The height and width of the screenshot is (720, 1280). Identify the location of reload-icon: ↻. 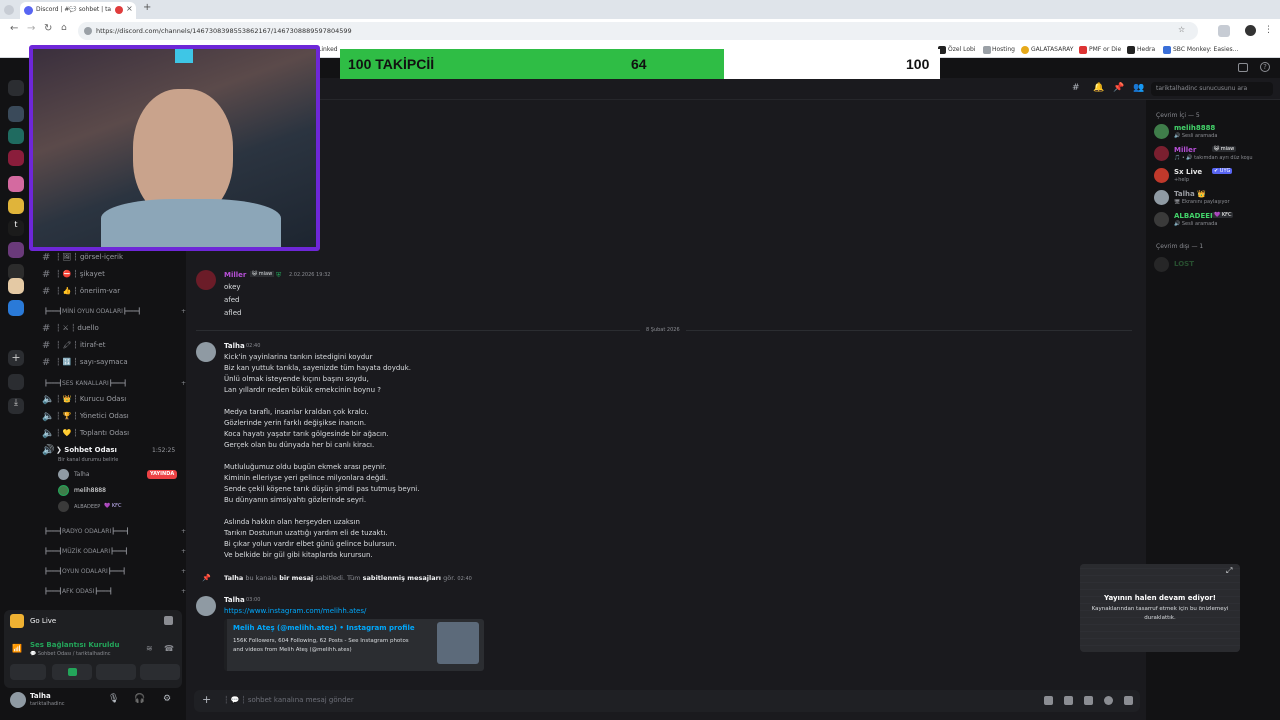
(48, 28).